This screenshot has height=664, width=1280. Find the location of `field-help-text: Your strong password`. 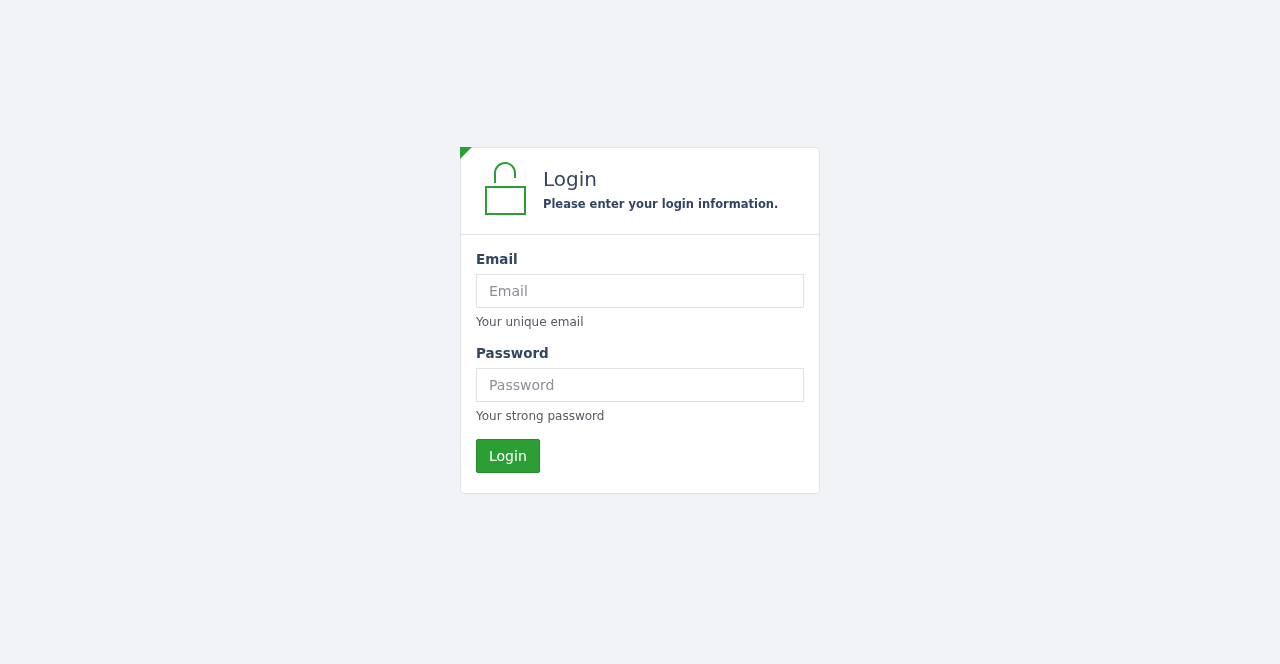

field-help-text: Your strong password is located at coordinates (541, 416).